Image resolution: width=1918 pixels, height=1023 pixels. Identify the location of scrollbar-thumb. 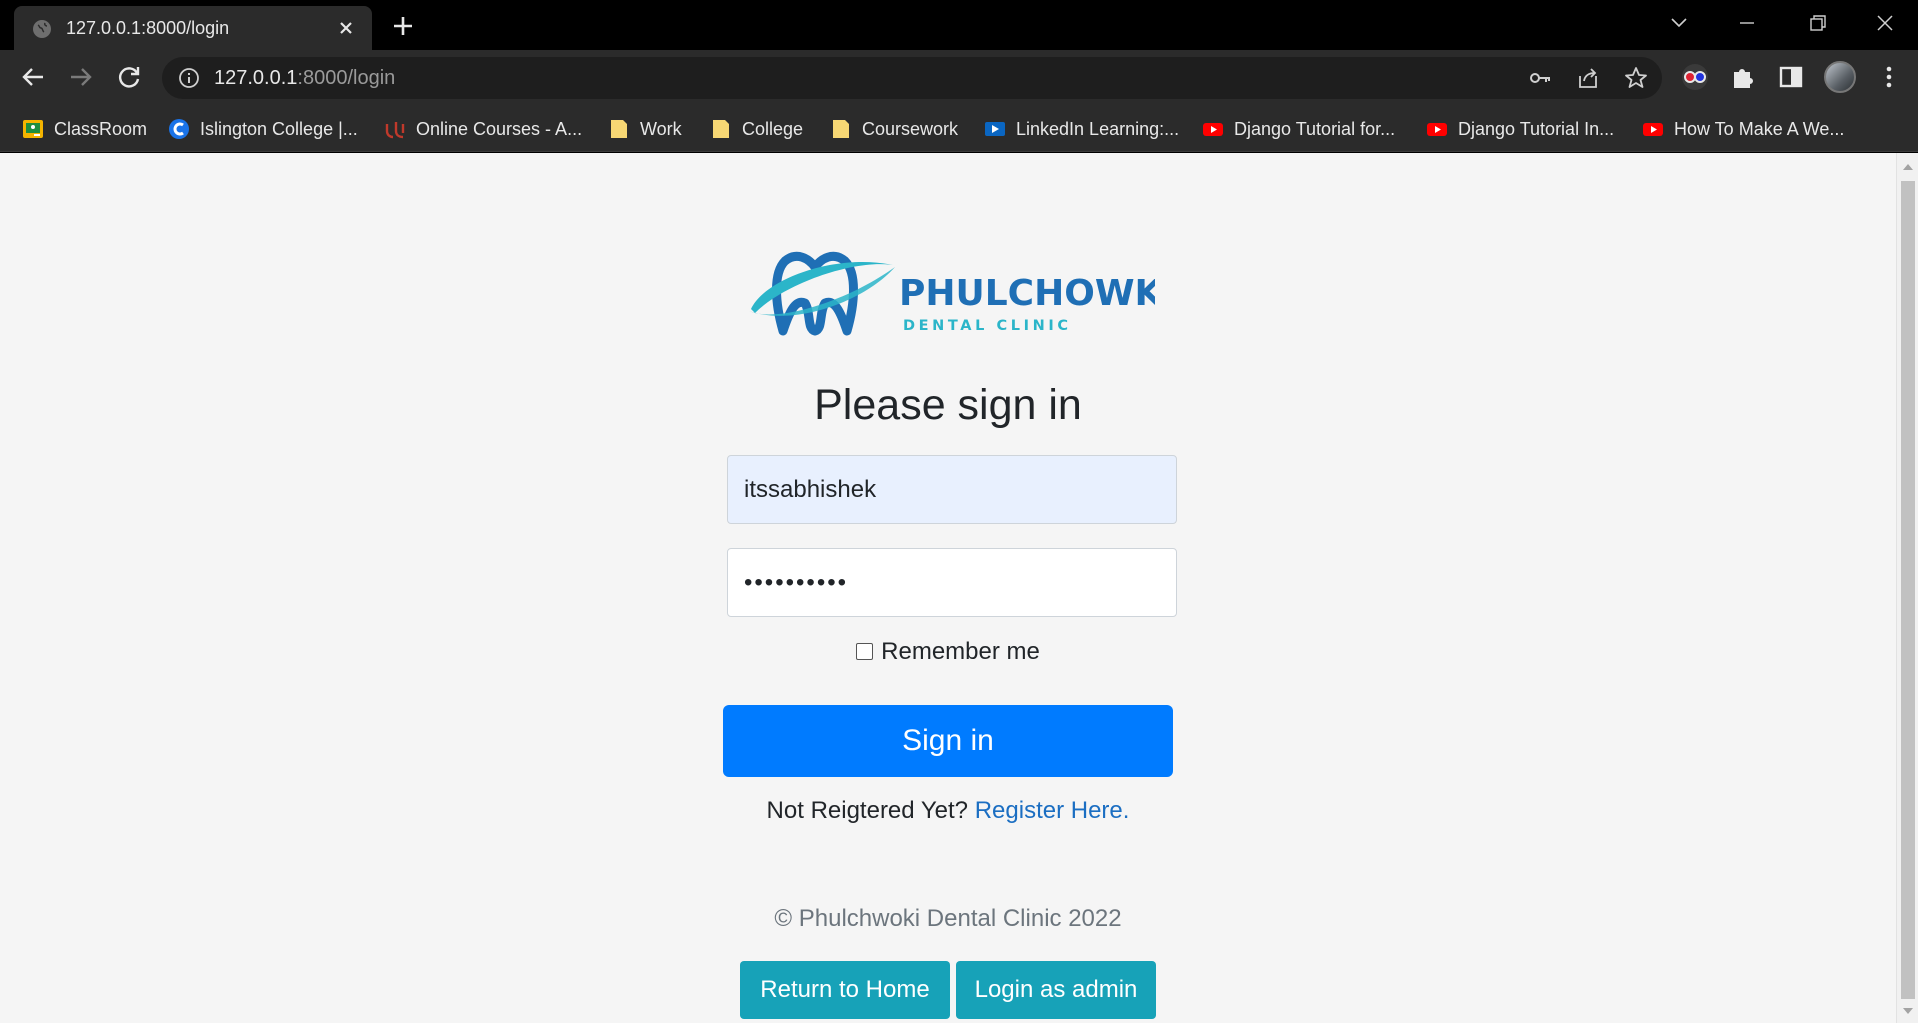
(1908, 590).